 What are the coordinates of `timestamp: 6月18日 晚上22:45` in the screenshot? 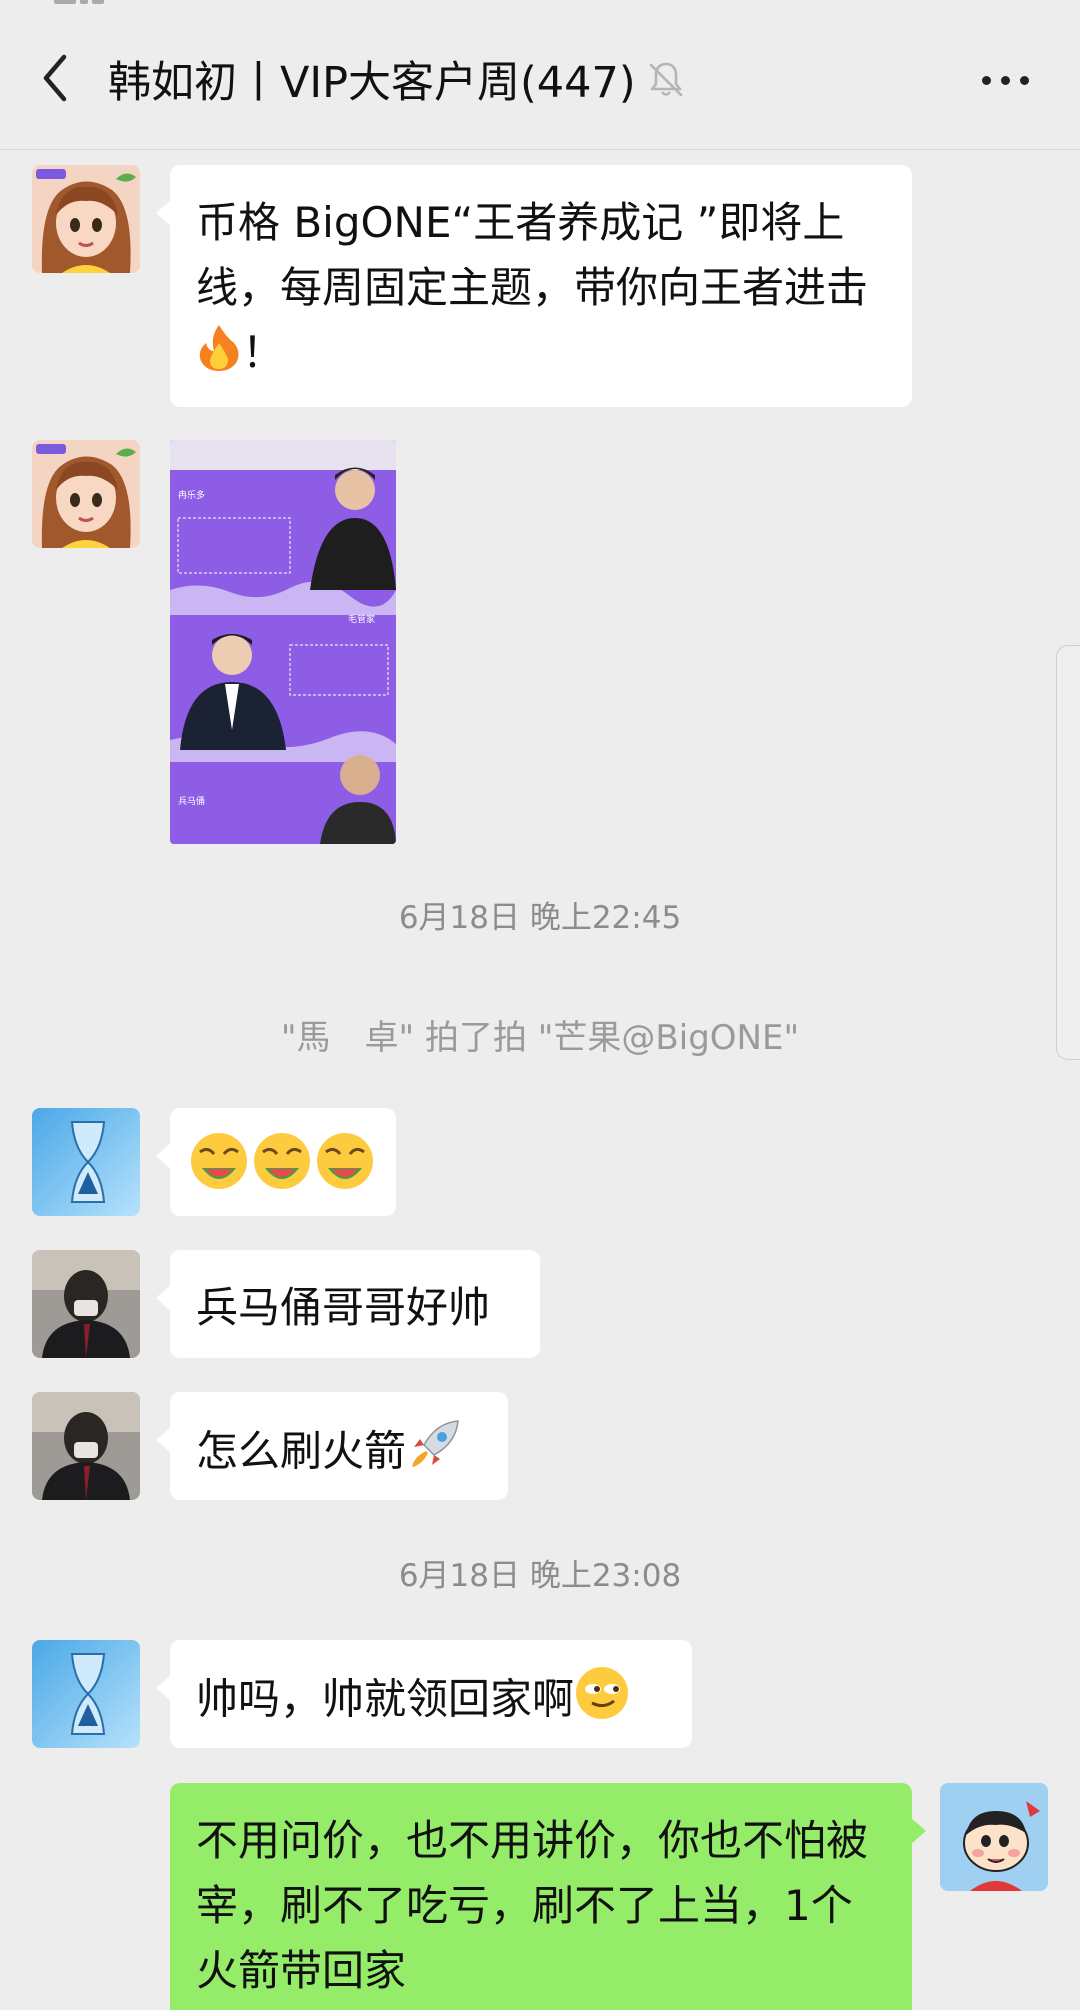 It's located at (540, 918).